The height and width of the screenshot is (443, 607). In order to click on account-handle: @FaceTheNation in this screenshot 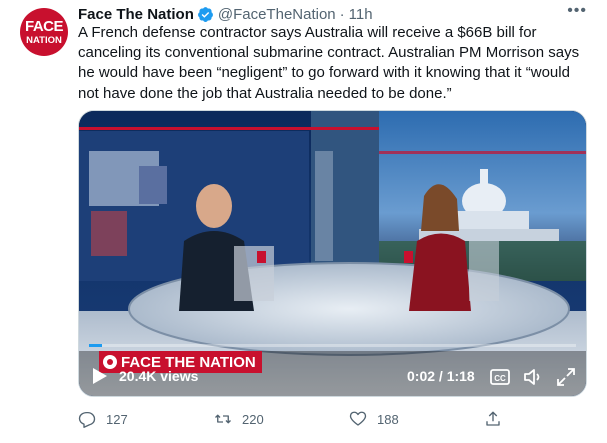, I will do `click(277, 14)`.